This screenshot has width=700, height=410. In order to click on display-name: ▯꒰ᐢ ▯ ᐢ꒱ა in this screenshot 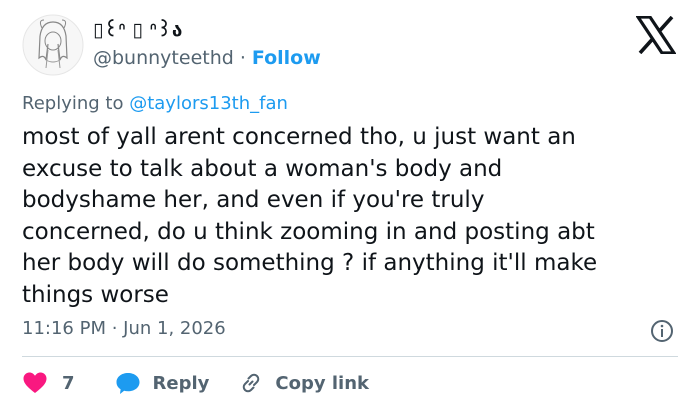, I will do `click(137, 28)`.